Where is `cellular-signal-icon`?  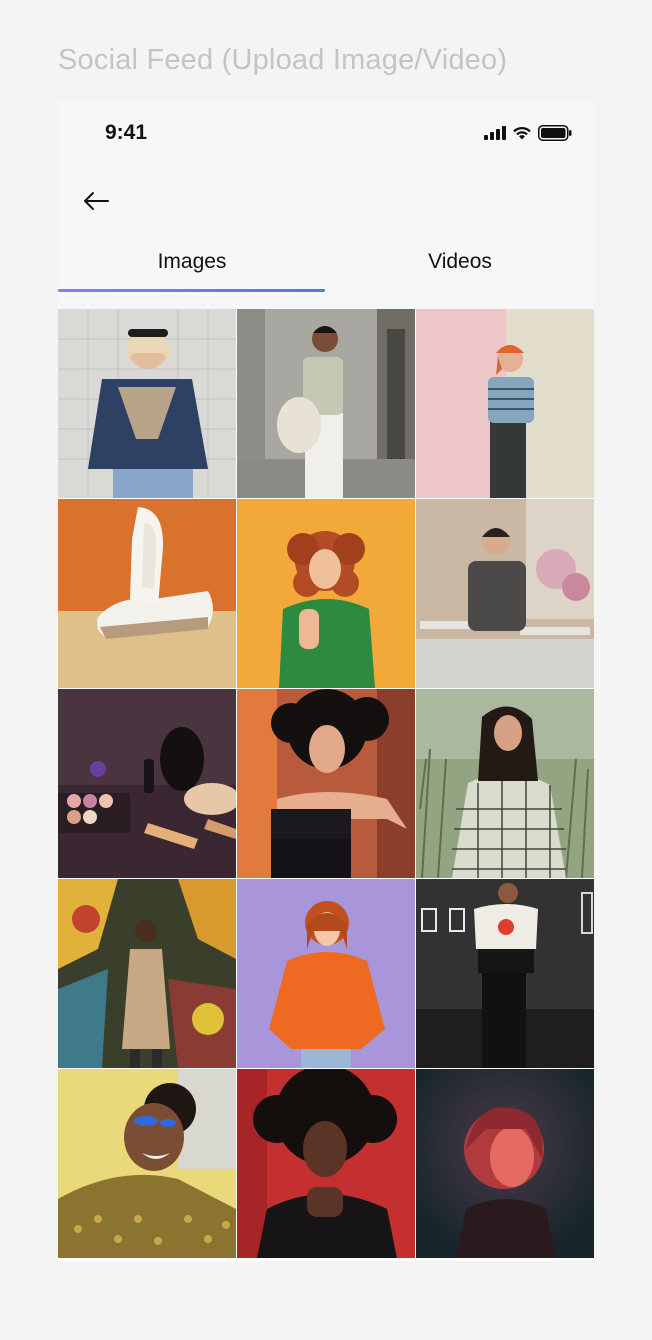
cellular-signal-icon is located at coordinates (495, 135).